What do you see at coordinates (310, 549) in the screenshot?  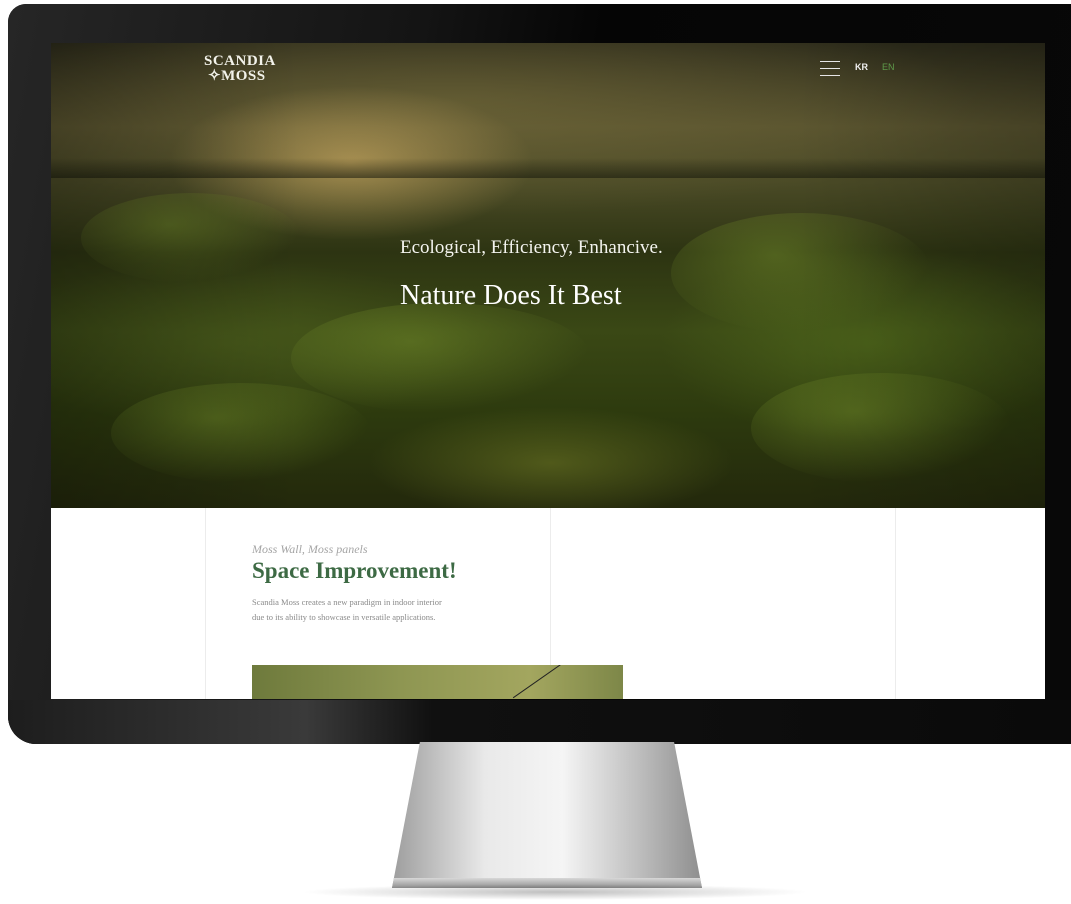 I see `section-subtitle: Moss Wall, Moss panels` at bounding box center [310, 549].